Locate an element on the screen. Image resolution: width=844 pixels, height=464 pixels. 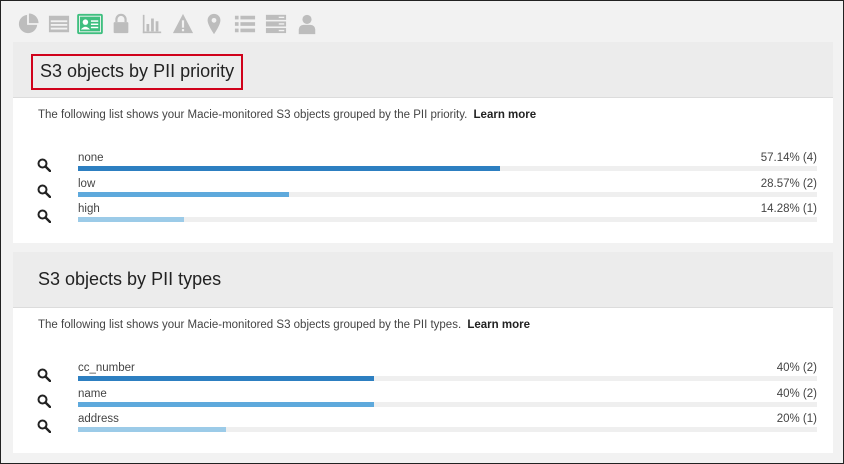
row-label: high is located at coordinates (89, 209).